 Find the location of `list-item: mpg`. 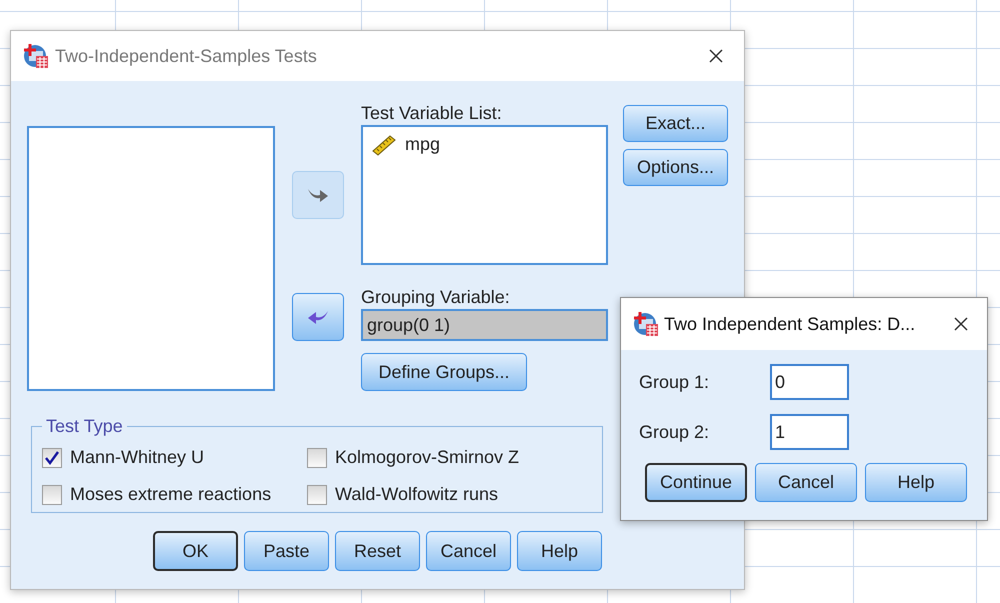

list-item: mpg is located at coordinates (484, 144).